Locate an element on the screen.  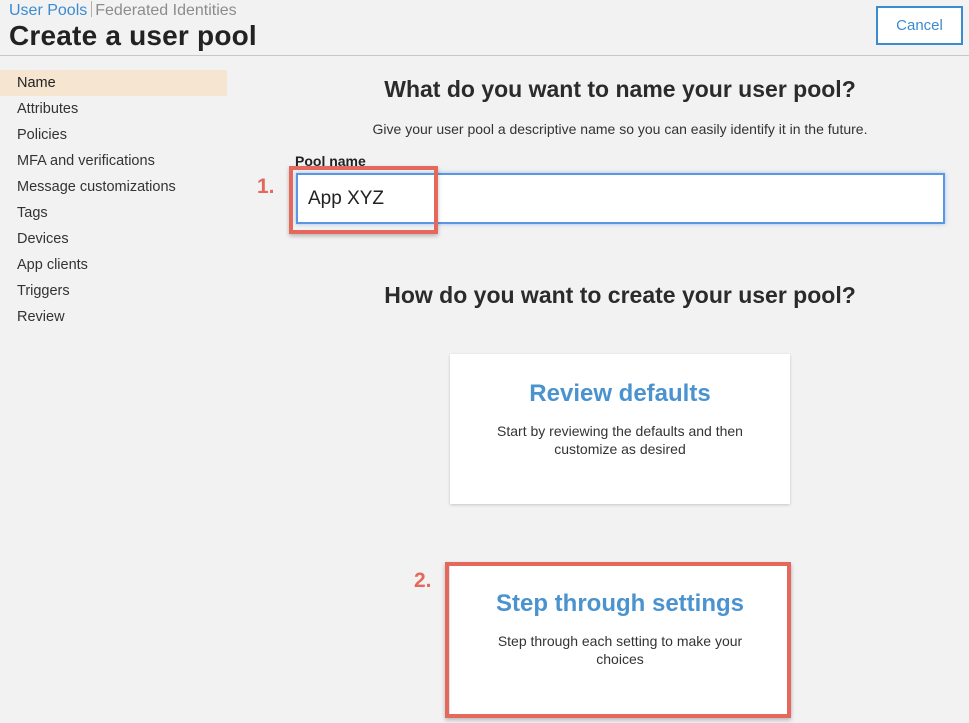
tab-user-pools: User Pools is located at coordinates (48, 10).